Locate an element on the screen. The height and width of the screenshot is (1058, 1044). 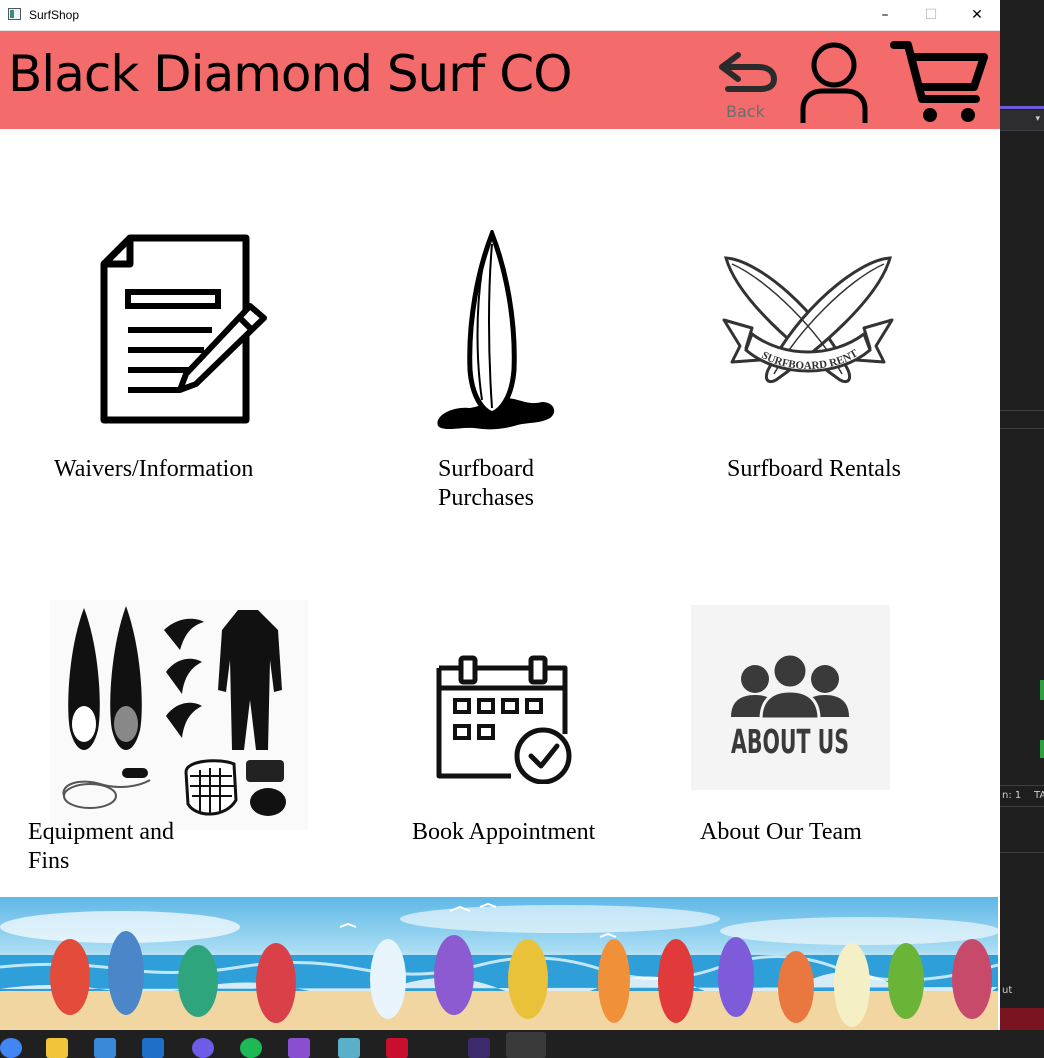
equipment-label-line1: Equipment and is located at coordinates (101, 832).